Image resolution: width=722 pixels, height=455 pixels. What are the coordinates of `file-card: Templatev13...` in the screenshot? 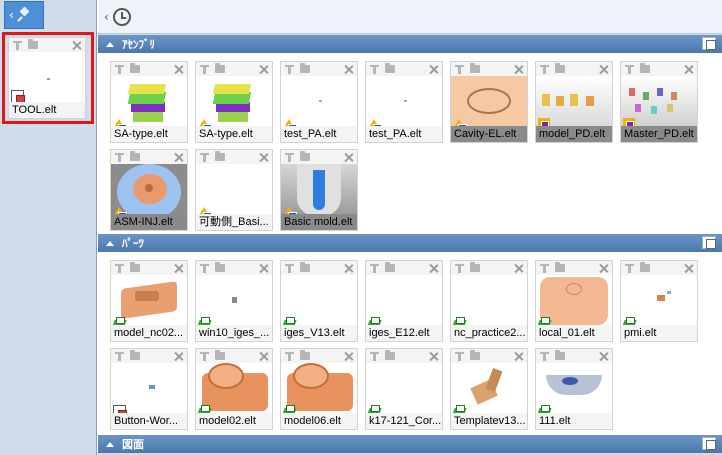 It's located at (489, 389).